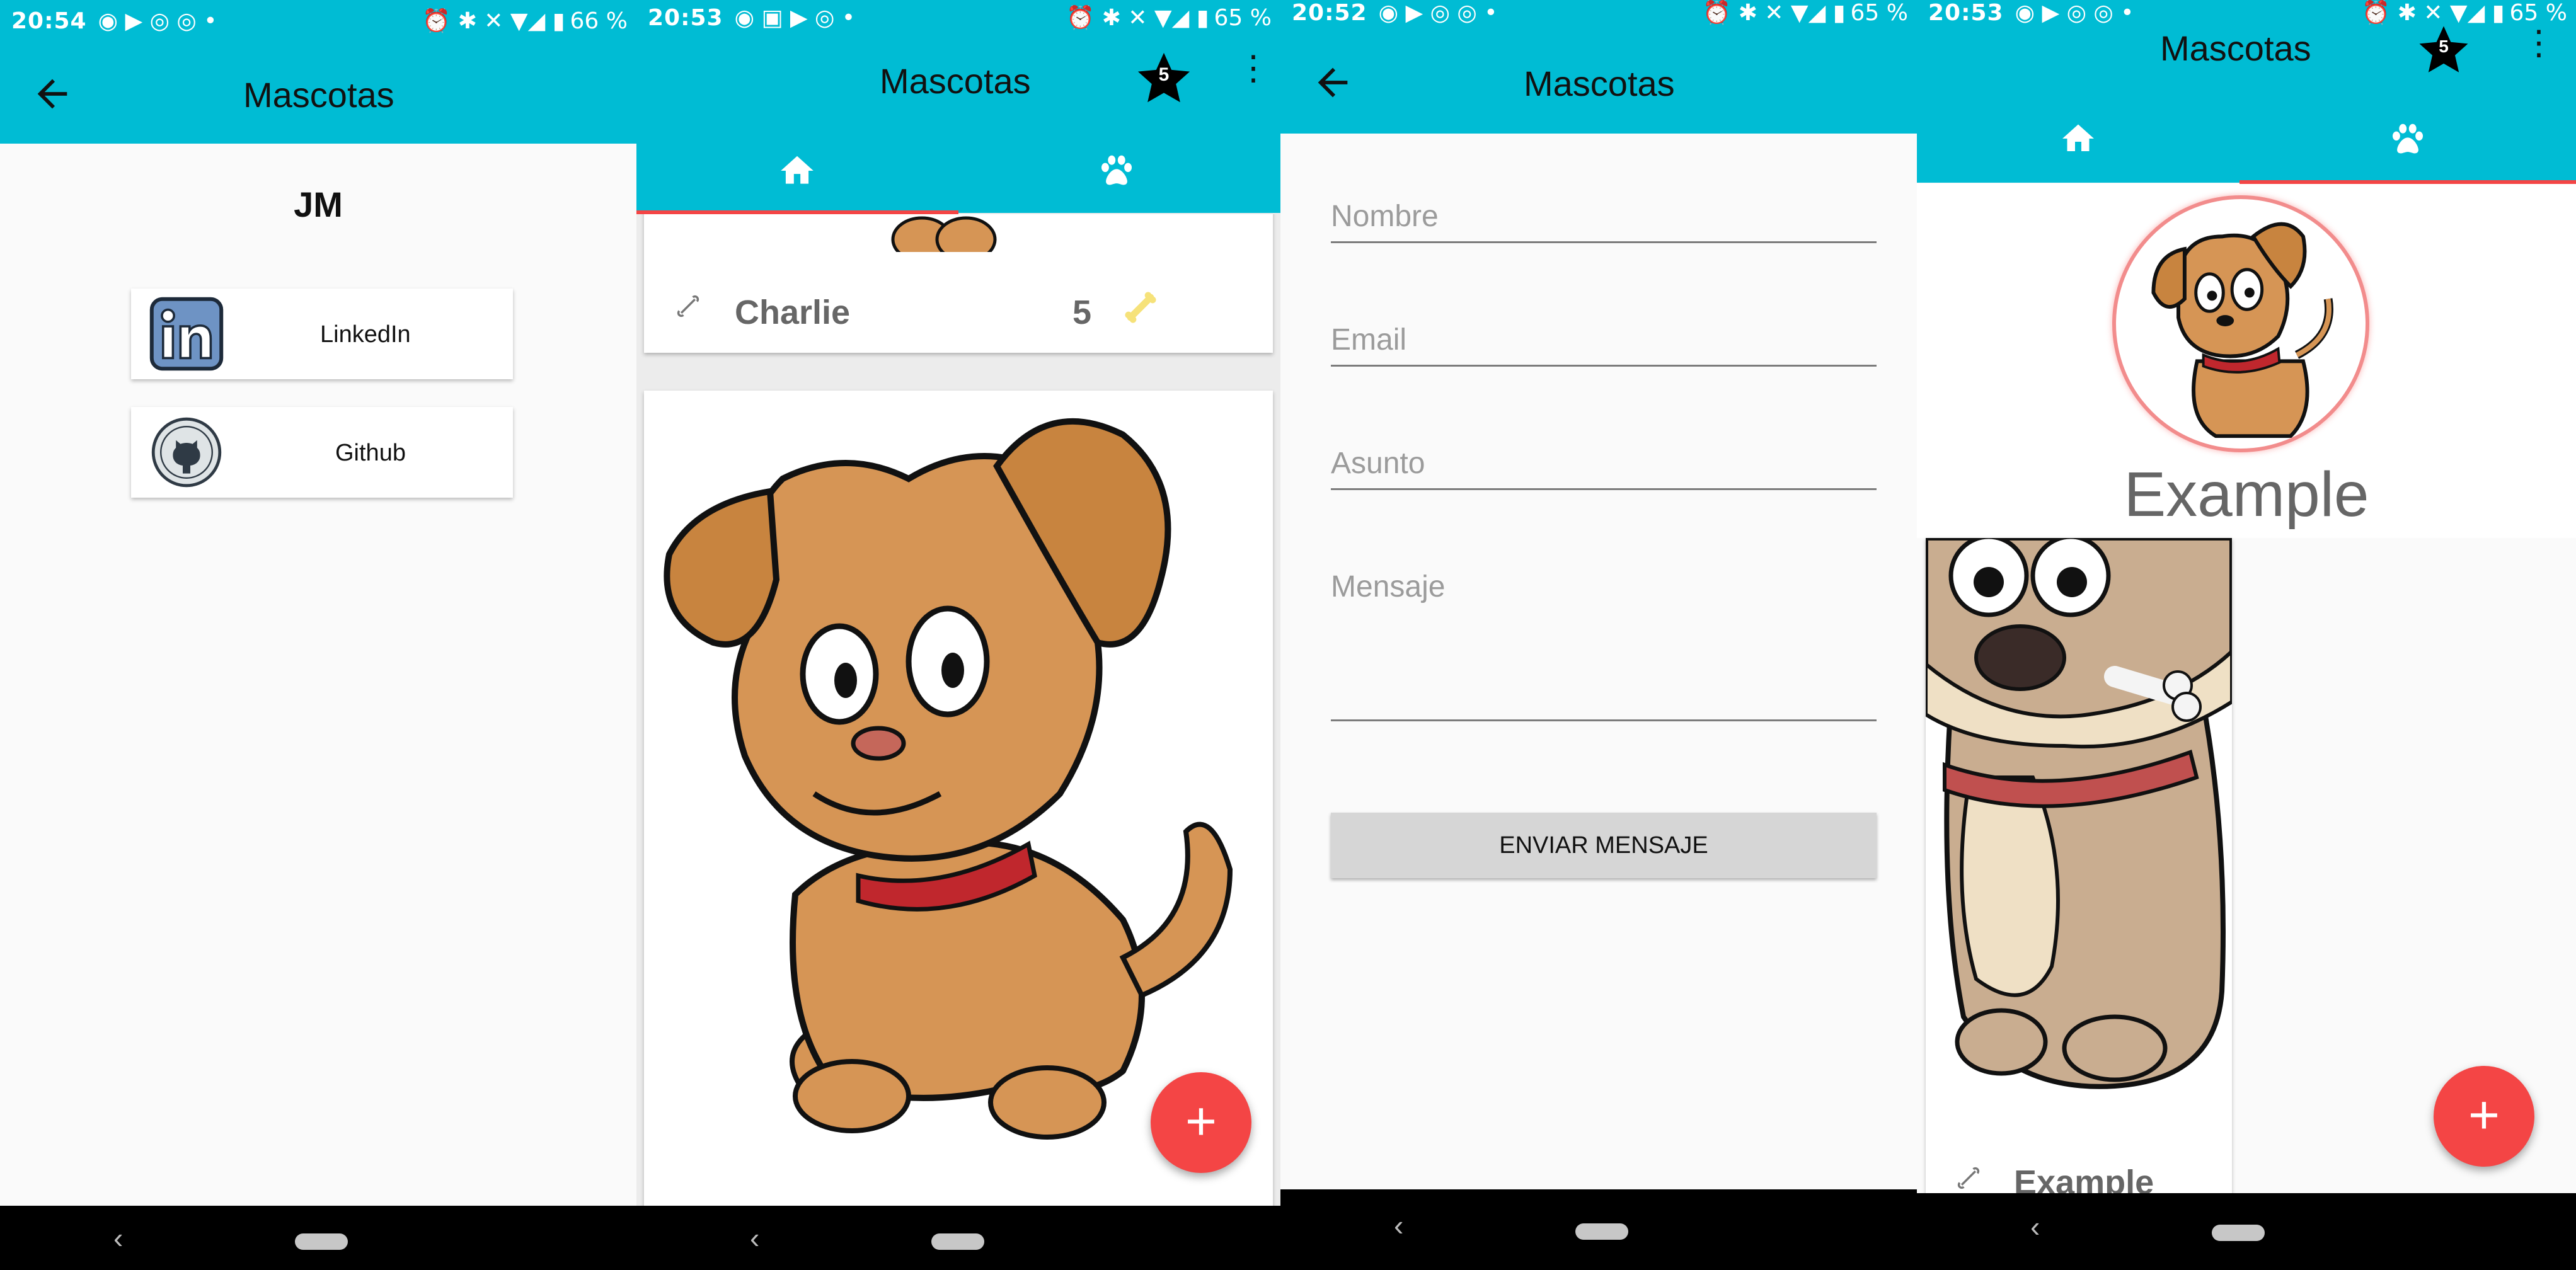 The width and height of the screenshot is (2576, 1270). What do you see at coordinates (365, 334) in the screenshot?
I see `linkedin-label: LinkedIn` at bounding box center [365, 334].